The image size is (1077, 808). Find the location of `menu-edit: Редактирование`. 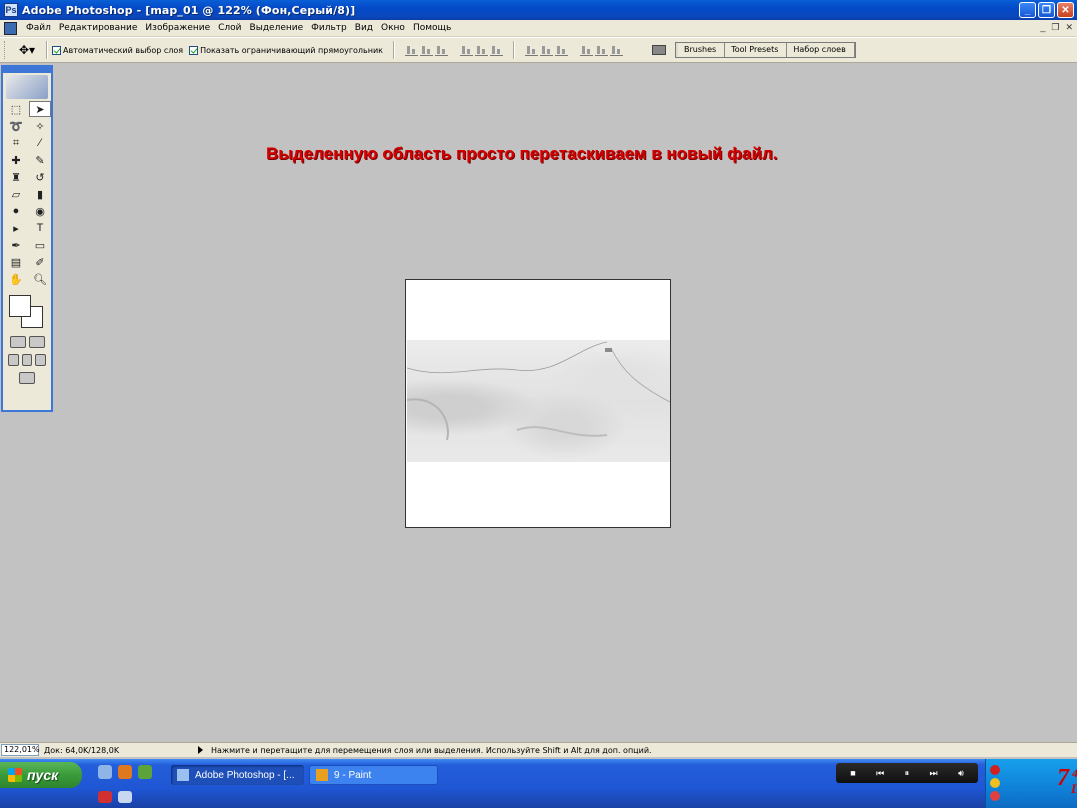

menu-edit: Редактирование is located at coordinates (98, 28).